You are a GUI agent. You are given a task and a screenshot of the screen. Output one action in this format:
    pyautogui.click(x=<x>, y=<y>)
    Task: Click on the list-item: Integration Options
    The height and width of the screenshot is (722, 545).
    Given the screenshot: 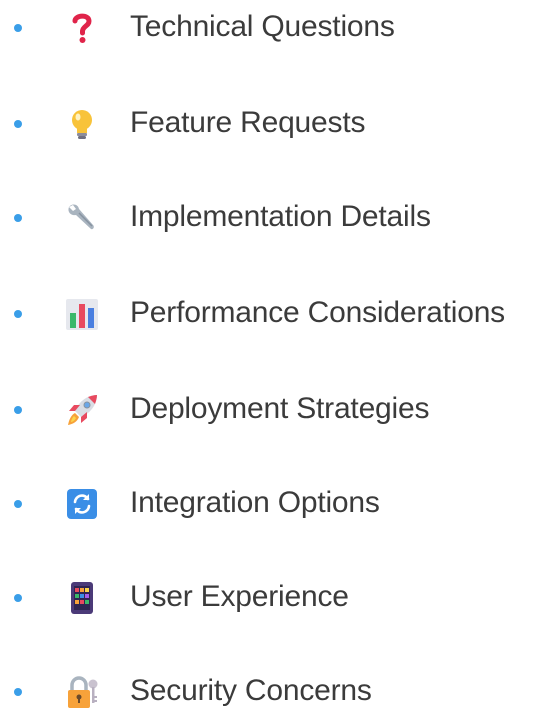 What is the action you would take?
    pyautogui.click(x=272, y=504)
    